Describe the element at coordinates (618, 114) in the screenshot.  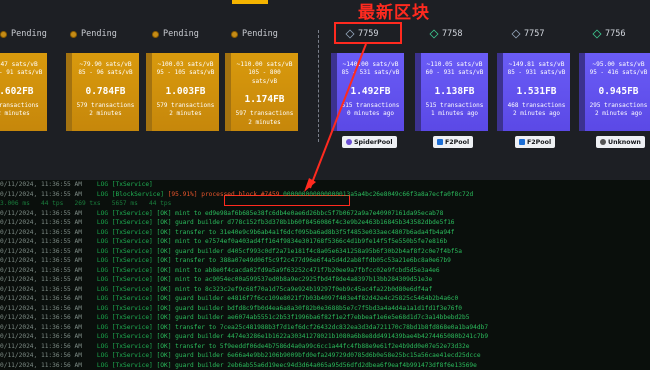
I see `block-age: 2 minutes ago` at that location.